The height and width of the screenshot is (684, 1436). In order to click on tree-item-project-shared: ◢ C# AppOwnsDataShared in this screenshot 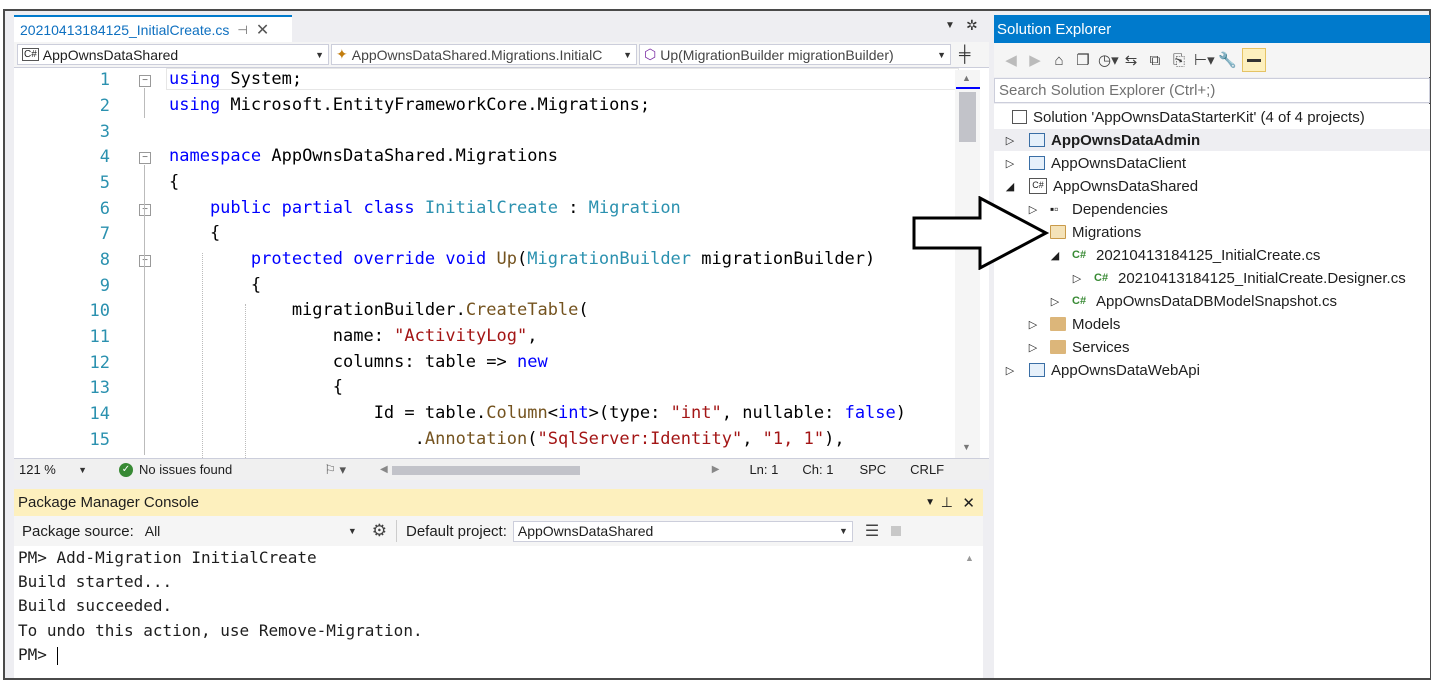, I will do `click(1101, 186)`.